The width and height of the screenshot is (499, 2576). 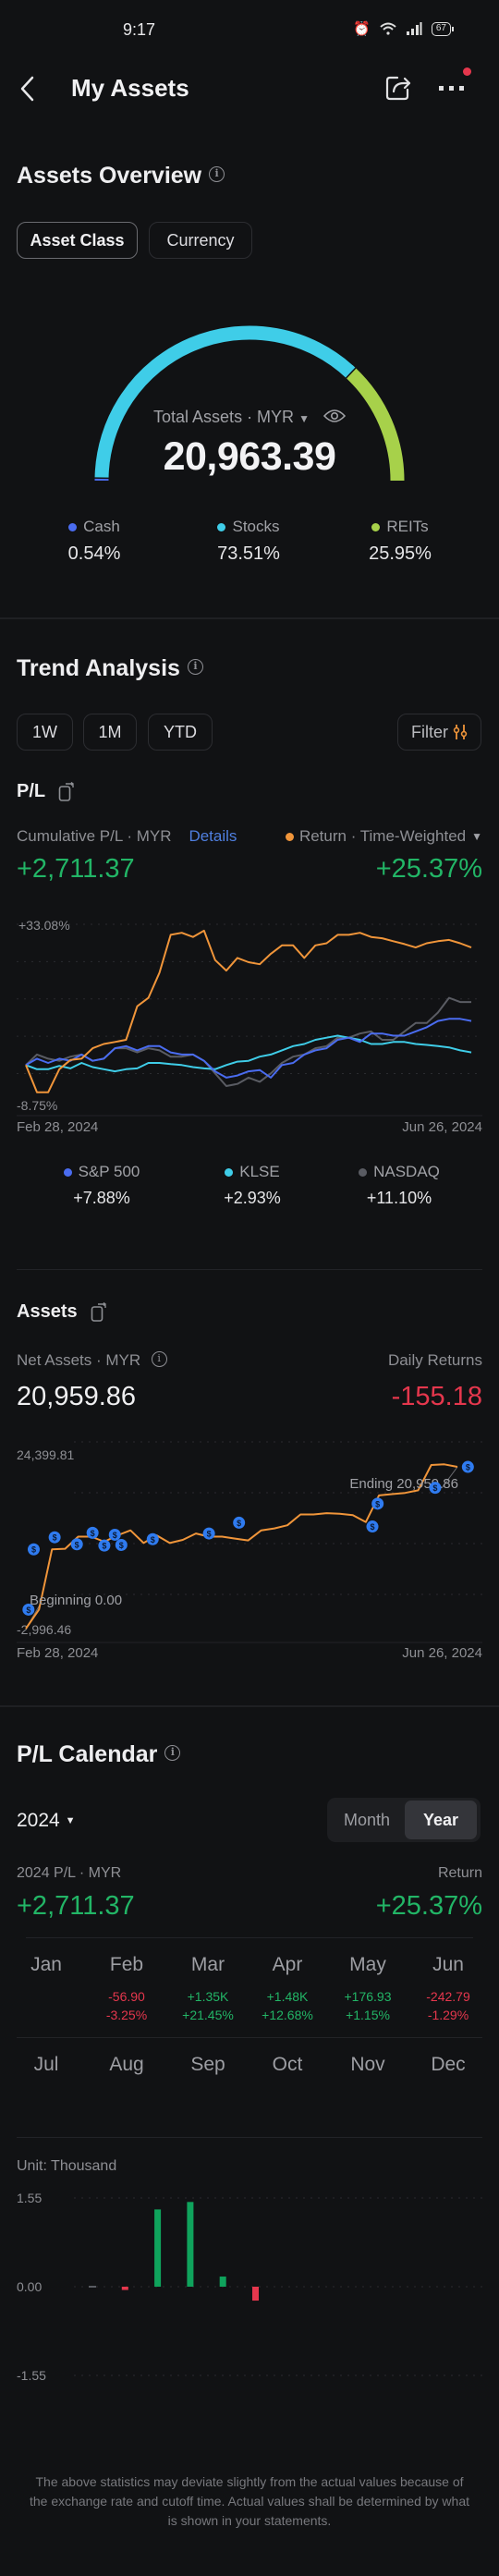 I want to click on total-assets-label: Total Assets · MYR ▼, so click(x=249, y=417).